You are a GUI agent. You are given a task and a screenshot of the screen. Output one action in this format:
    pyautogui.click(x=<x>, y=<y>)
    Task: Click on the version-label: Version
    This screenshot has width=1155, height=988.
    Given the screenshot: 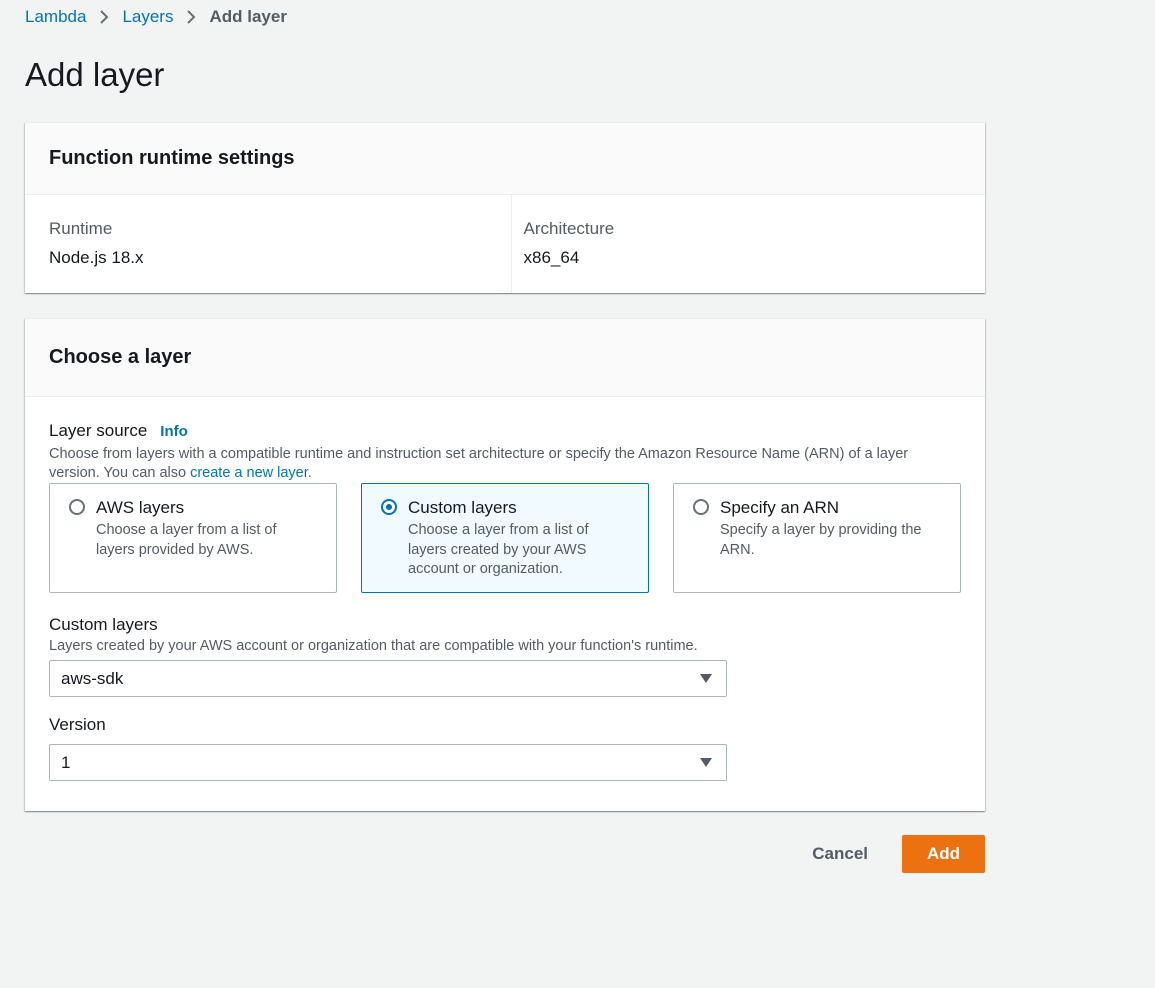 What is the action you would take?
    pyautogui.click(x=77, y=724)
    